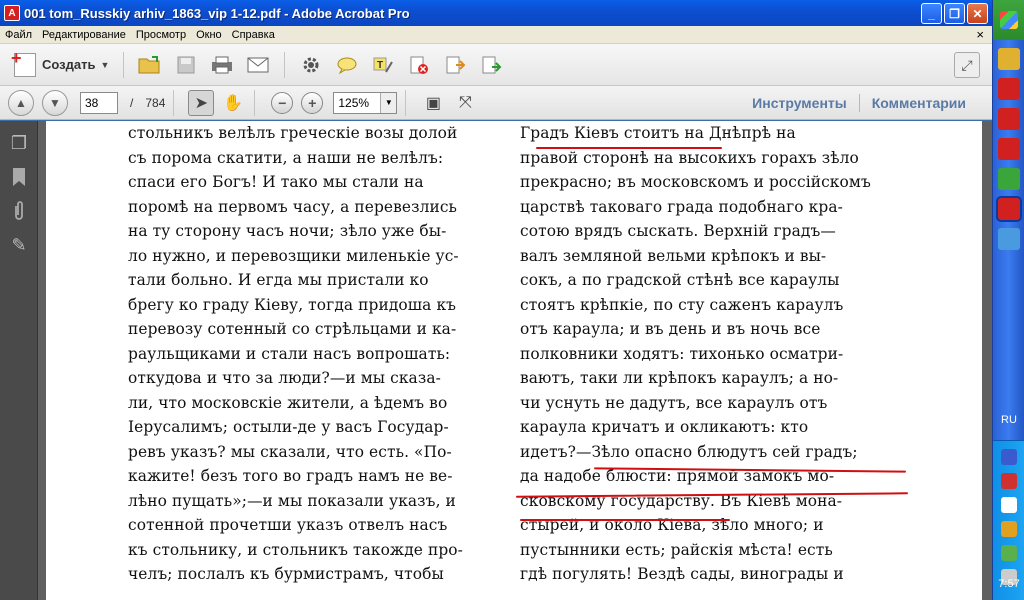  I want to click on start-button, so click(1008, 20).